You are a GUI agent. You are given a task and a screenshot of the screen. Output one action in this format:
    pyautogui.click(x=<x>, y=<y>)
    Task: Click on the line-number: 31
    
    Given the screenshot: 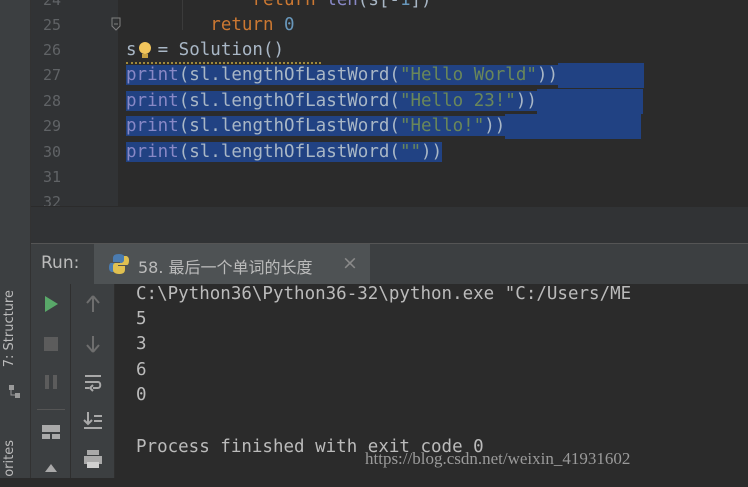 What is the action you would take?
    pyautogui.click(x=51, y=177)
    